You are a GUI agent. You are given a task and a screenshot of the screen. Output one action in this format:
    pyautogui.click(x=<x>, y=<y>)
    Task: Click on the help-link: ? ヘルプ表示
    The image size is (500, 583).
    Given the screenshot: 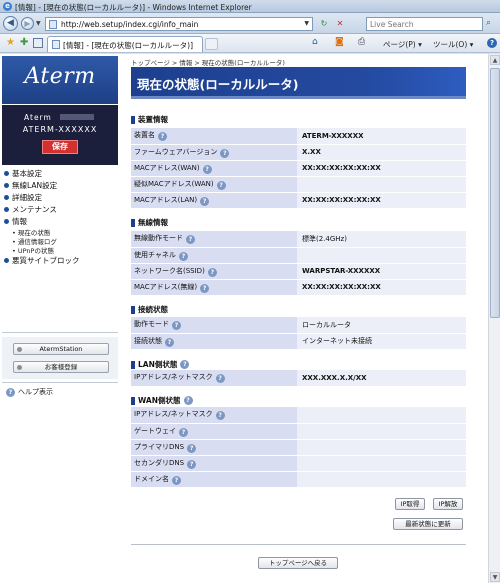 What is the action you would take?
    pyautogui.click(x=29, y=392)
    